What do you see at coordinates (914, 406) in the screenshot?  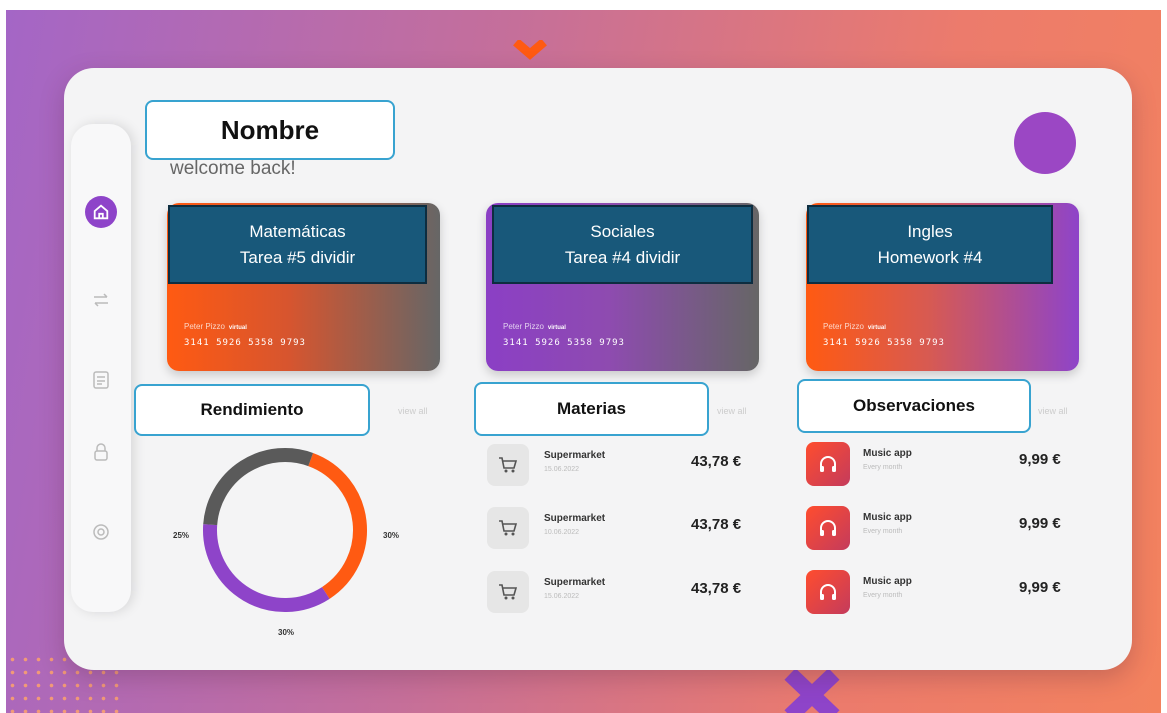 I see `section-title-observaciones: Observaciones` at bounding box center [914, 406].